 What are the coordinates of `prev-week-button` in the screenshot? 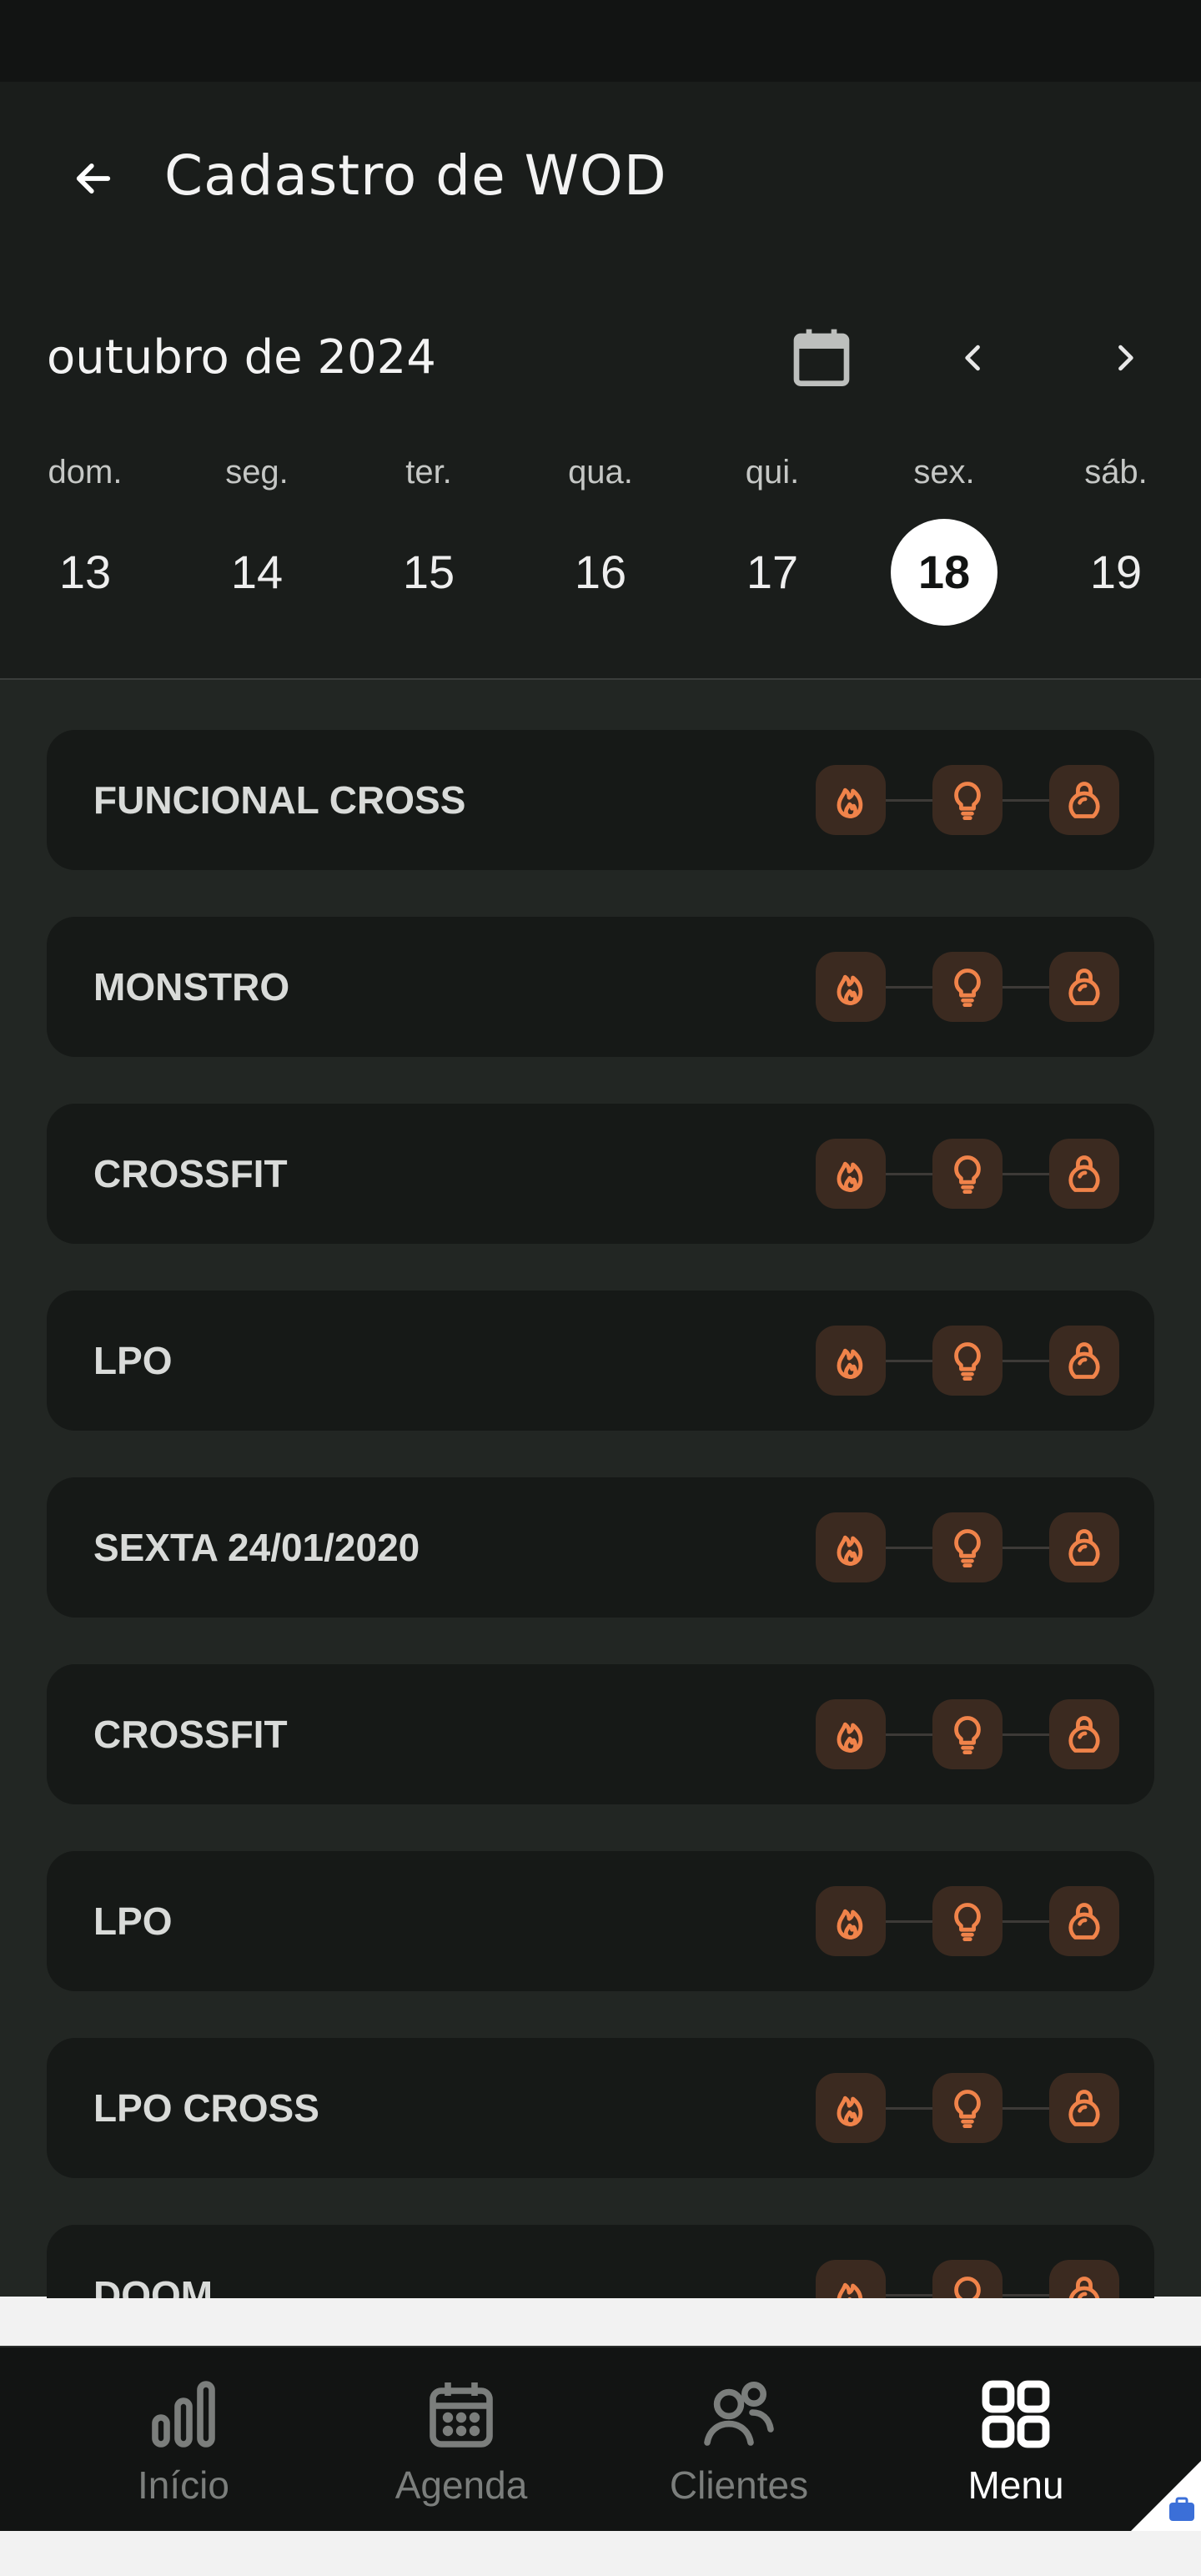 It's located at (973, 358).